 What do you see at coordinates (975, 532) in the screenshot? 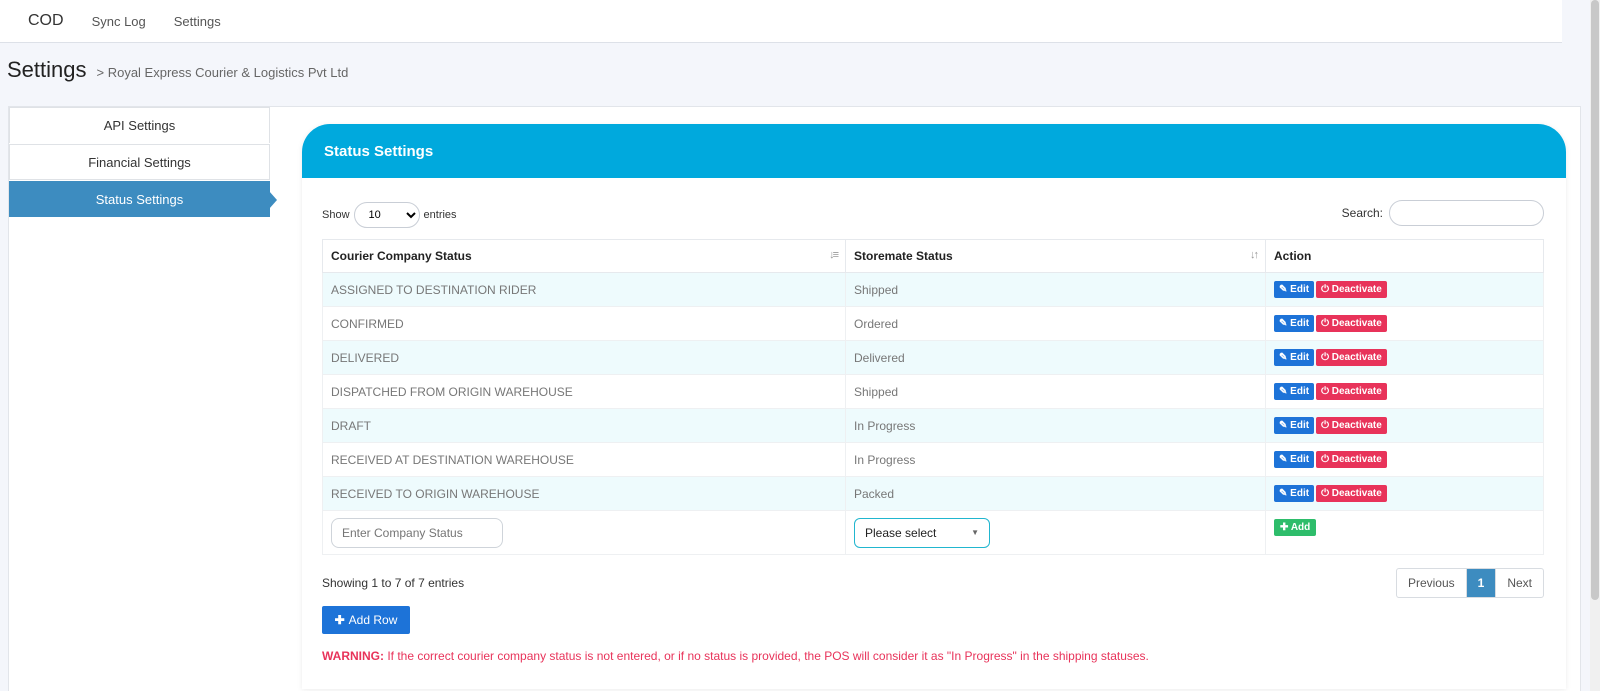
I see `caret-down-icon: ▼` at bounding box center [975, 532].